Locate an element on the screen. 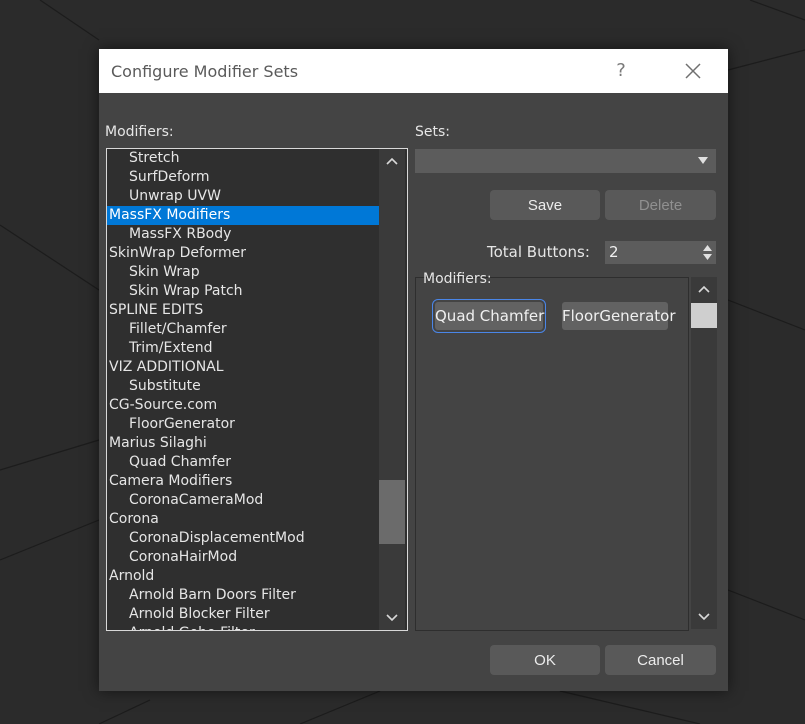  ok-button: OK is located at coordinates (545, 660).